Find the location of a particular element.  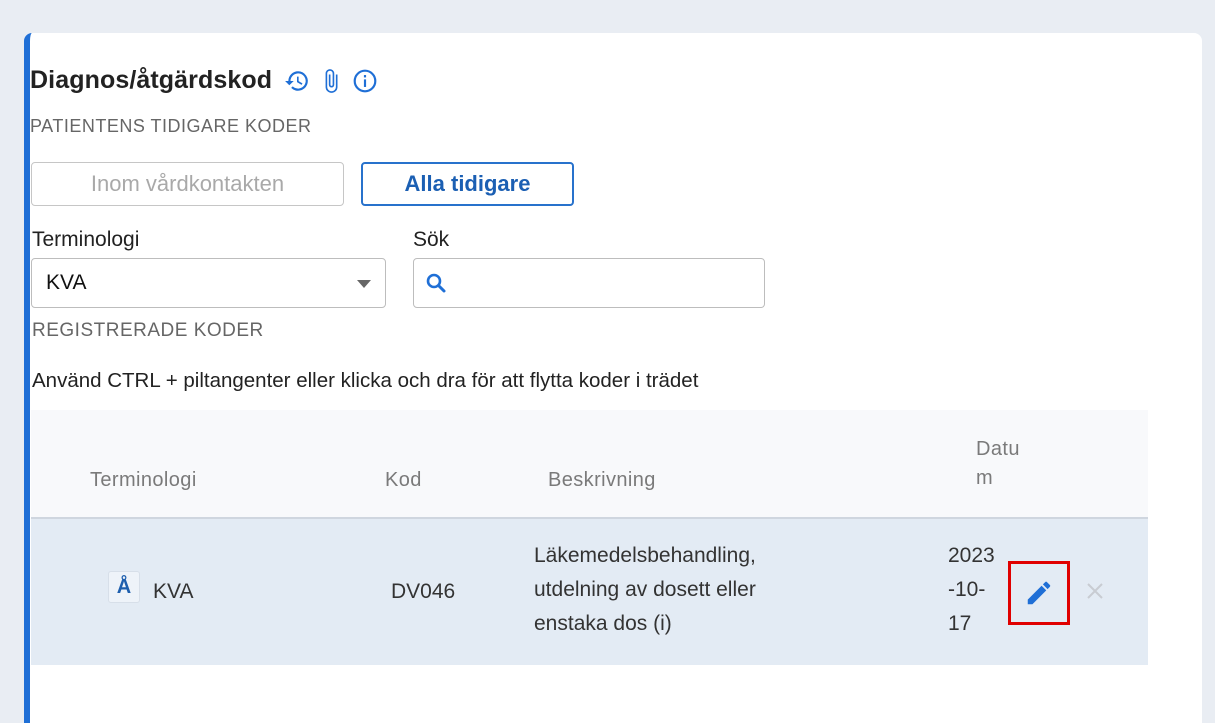

history-icon is located at coordinates (297, 81).